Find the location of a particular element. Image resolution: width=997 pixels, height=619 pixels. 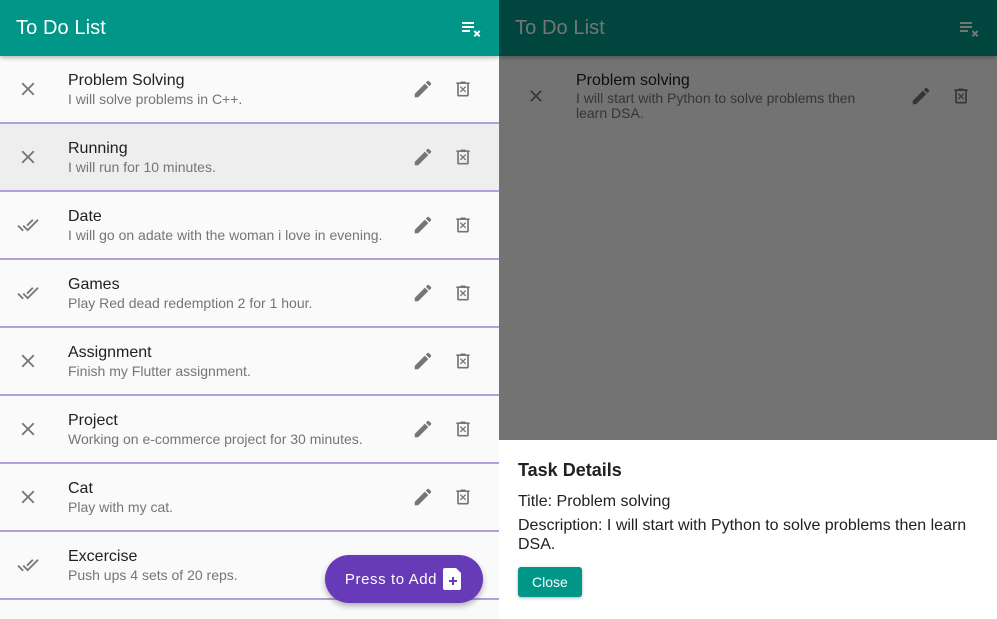

list-item: Assignment Finish my Flutter assignment. is located at coordinates (249, 362).